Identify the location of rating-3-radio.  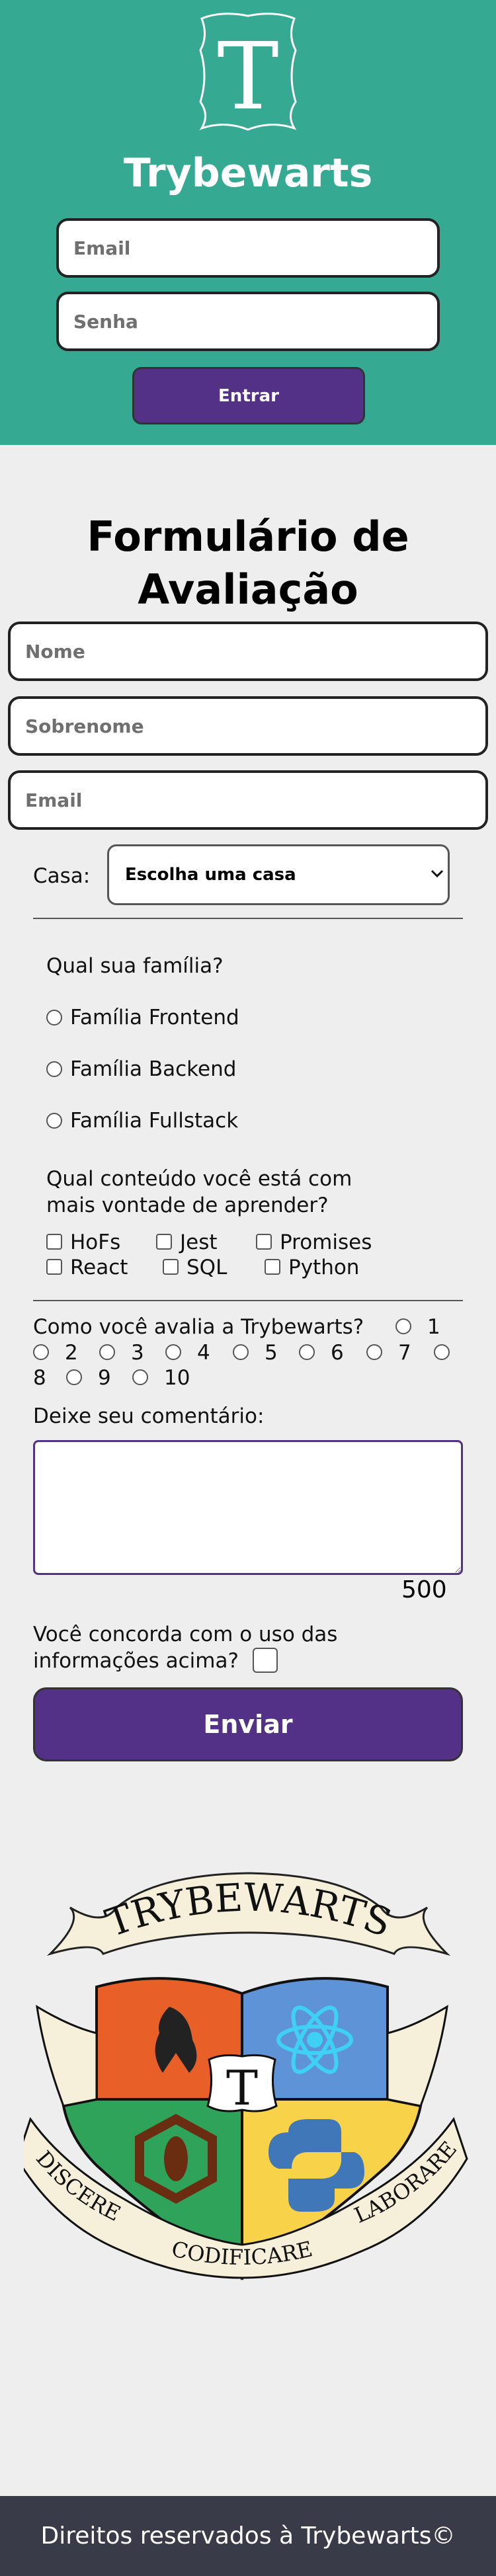
(107, 1352).